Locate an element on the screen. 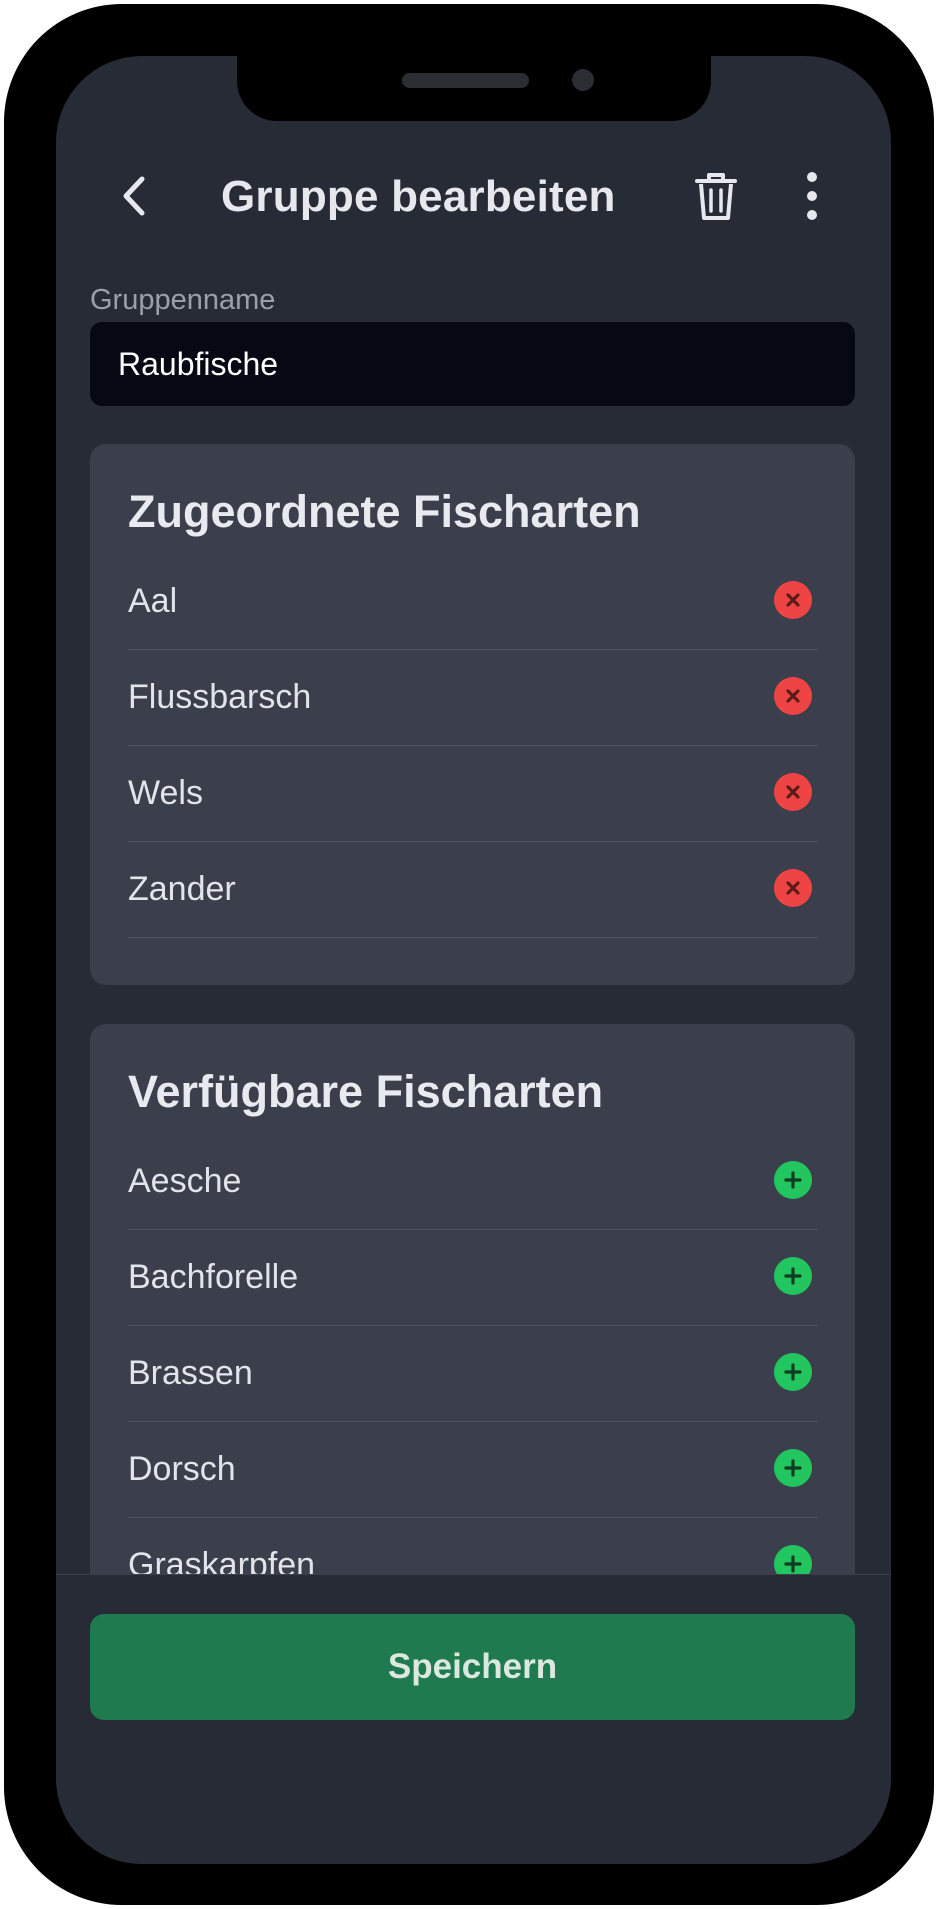 This screenshot has height=1909, width=938. notch is located at coordinates (474, 88).